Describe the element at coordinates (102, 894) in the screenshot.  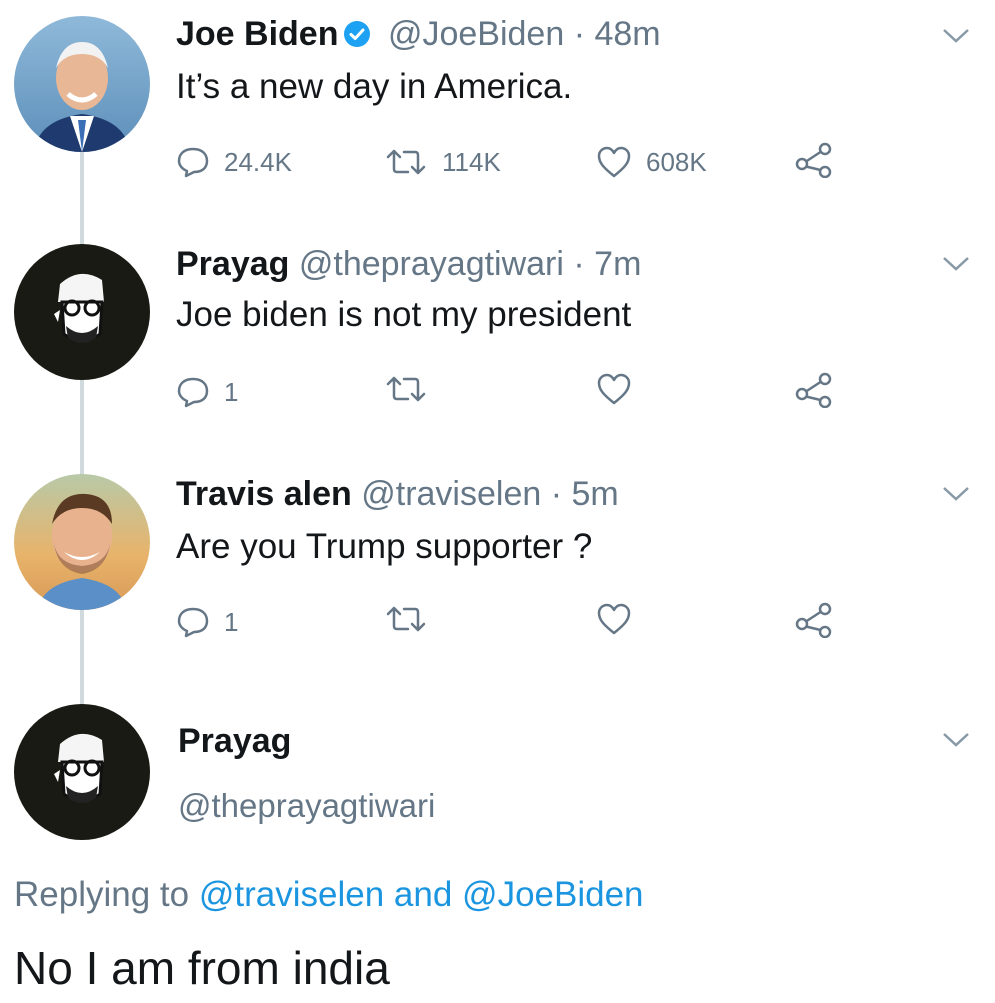
I see `replying-to-label: Replying to` at that location.